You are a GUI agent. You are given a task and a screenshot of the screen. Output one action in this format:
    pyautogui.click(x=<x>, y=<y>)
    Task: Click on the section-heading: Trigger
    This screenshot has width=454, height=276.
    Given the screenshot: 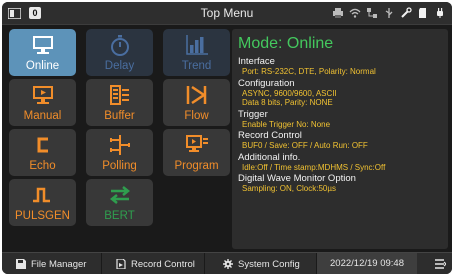 What is the action you would take?
    pyautogui.click(x=253, y=114)
    